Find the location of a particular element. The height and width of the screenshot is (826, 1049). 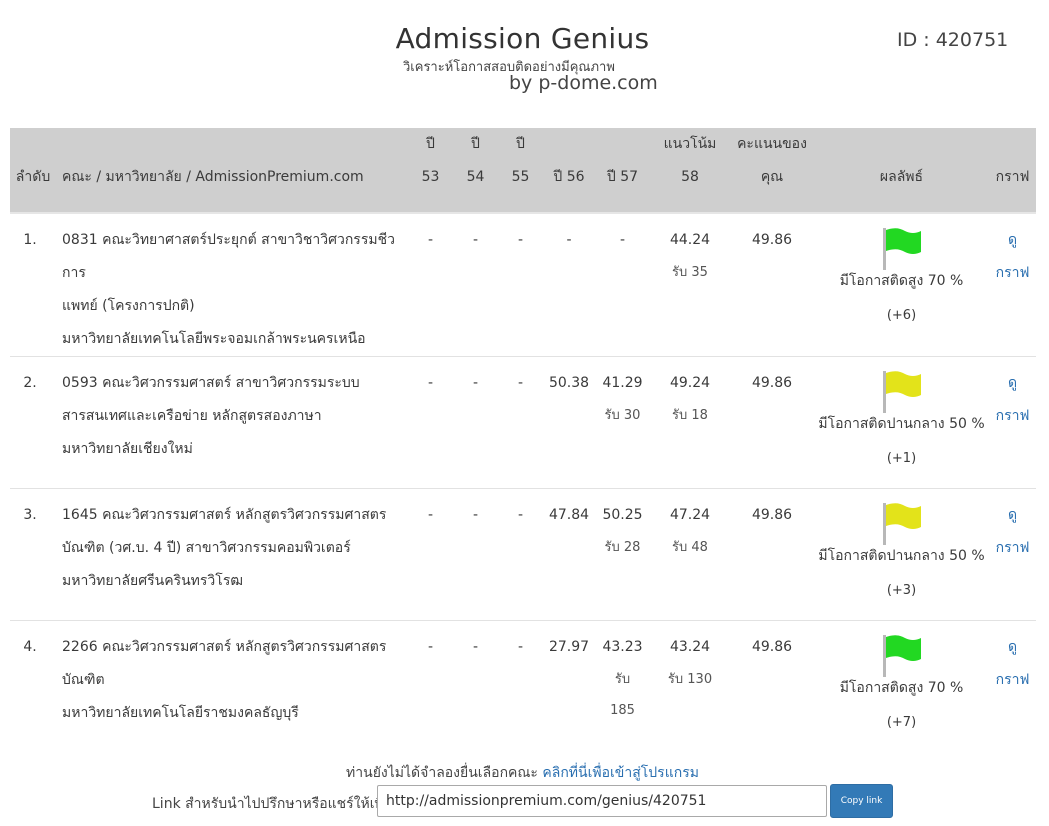

enter-program-link: คลิกที่นี่เพื่อเข้าสู่โปรแกรม is located at coordinates (620, 773).